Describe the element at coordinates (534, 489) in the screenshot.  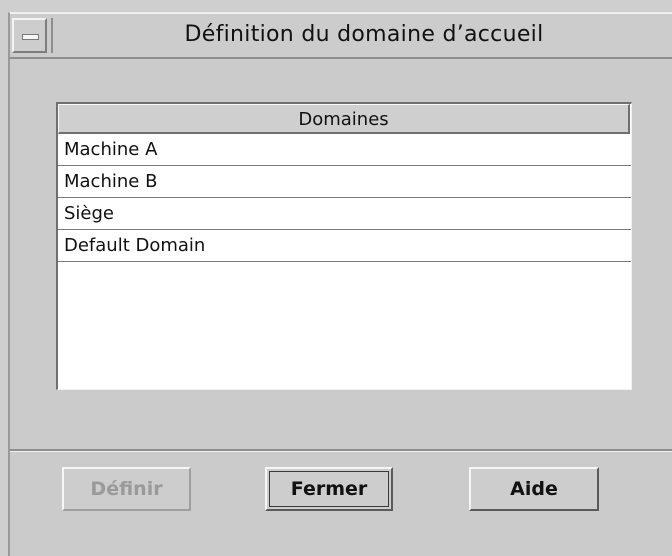
I see `help-button: Aide` at that location.